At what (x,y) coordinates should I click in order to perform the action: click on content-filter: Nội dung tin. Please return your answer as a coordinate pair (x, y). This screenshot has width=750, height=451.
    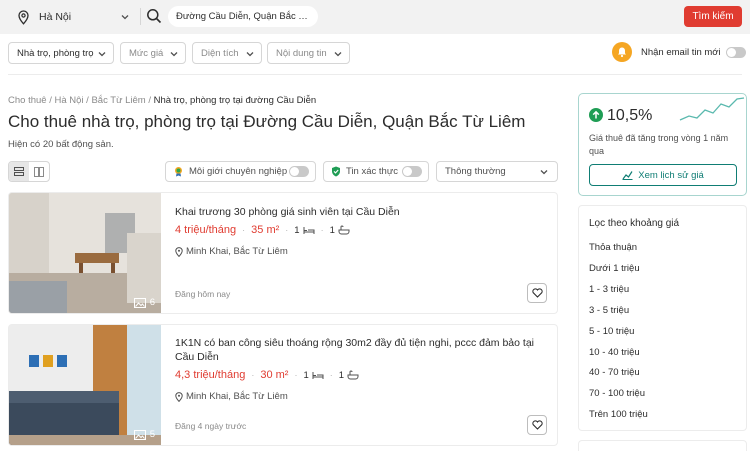
    Looking at the image, I should click on (308, 53).